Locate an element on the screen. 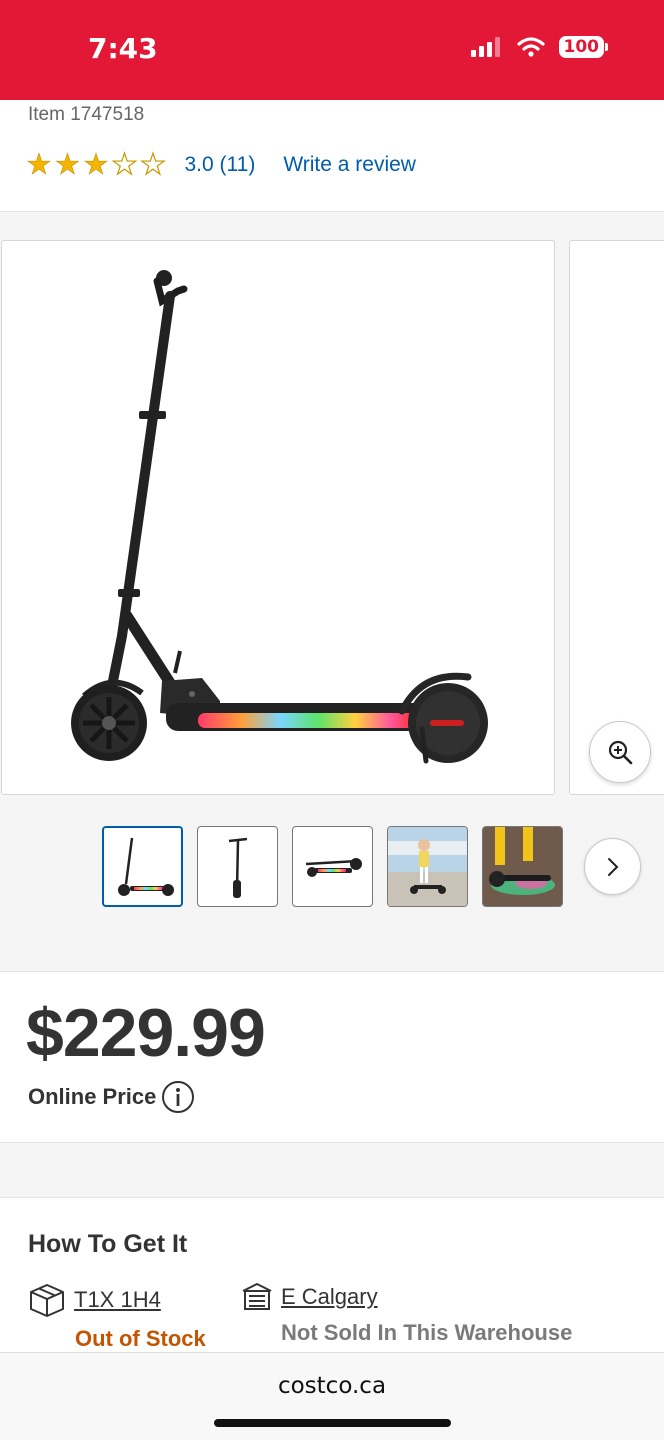 The image size is (664, 1440). next-image-peek is located at coordinates (616, 517).